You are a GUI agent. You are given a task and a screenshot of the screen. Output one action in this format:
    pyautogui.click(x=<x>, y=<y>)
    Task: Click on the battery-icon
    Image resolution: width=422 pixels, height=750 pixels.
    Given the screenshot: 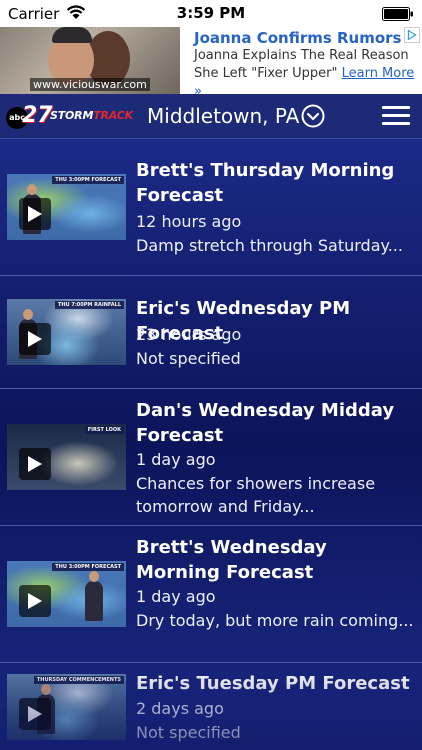 What is the action you would take?
    pyautogui.click(x=397, y=14)
    